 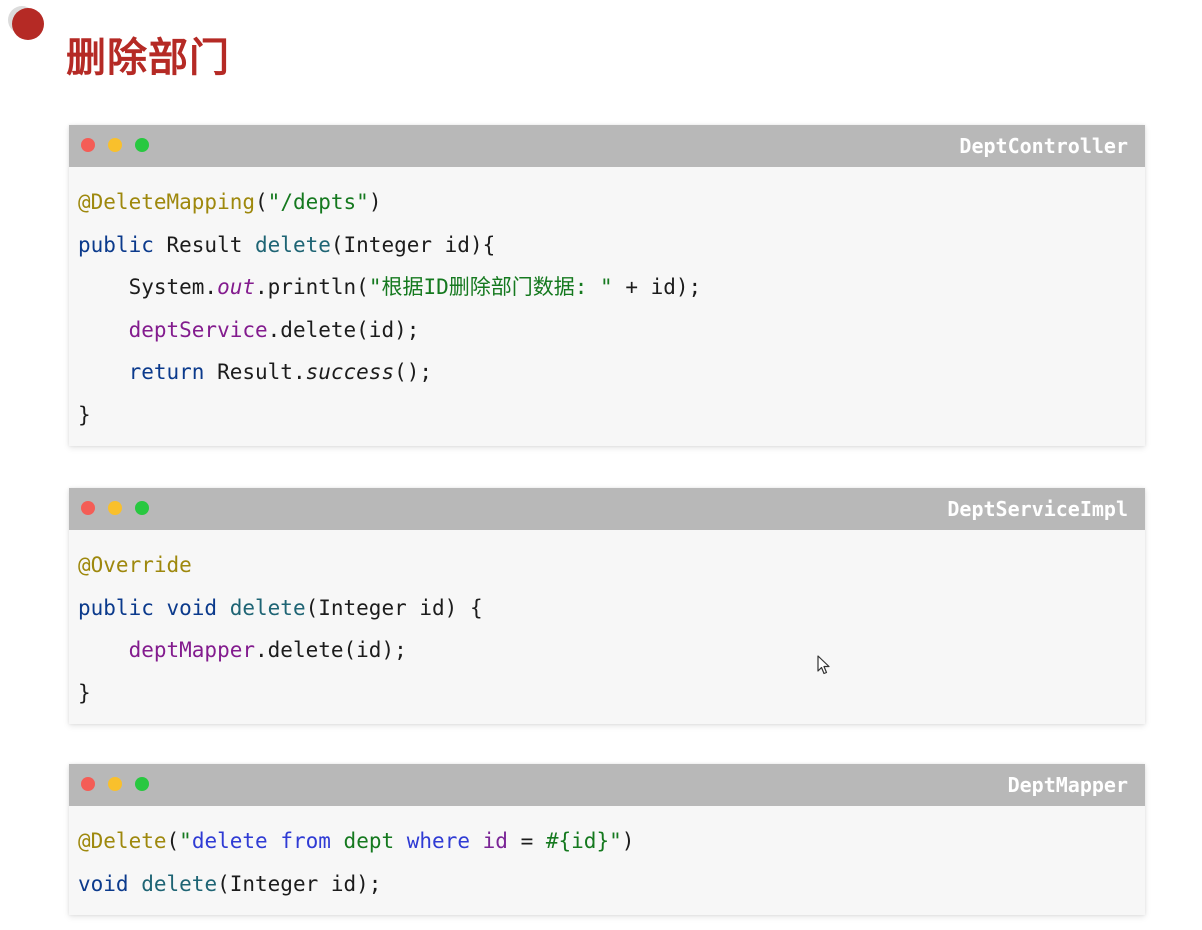 What do you see at coordinates (490, 287) in the screenshot?
I see `code-token: "根据ID删除部门数据: "` at bounding box center [490, 287].